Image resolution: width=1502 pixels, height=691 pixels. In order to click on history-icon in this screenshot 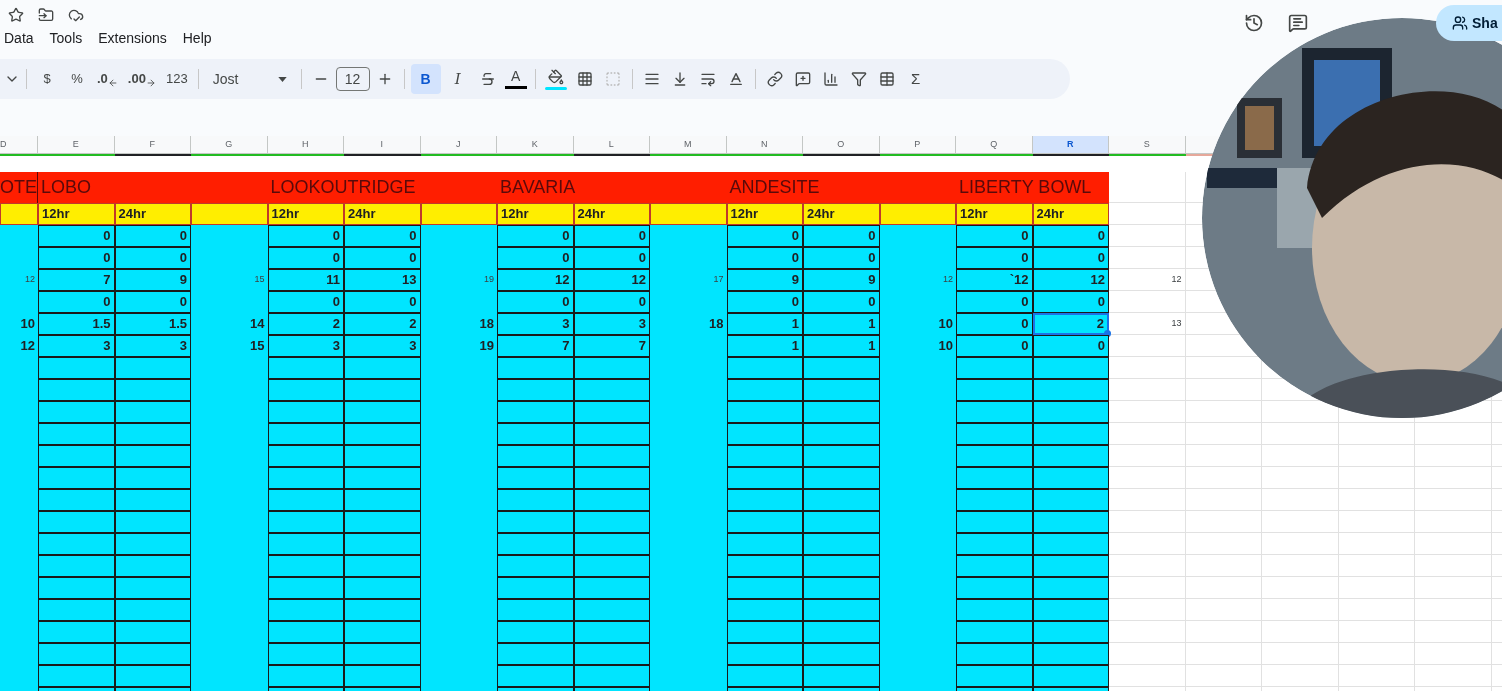, I will do `click(1254, 23)`.